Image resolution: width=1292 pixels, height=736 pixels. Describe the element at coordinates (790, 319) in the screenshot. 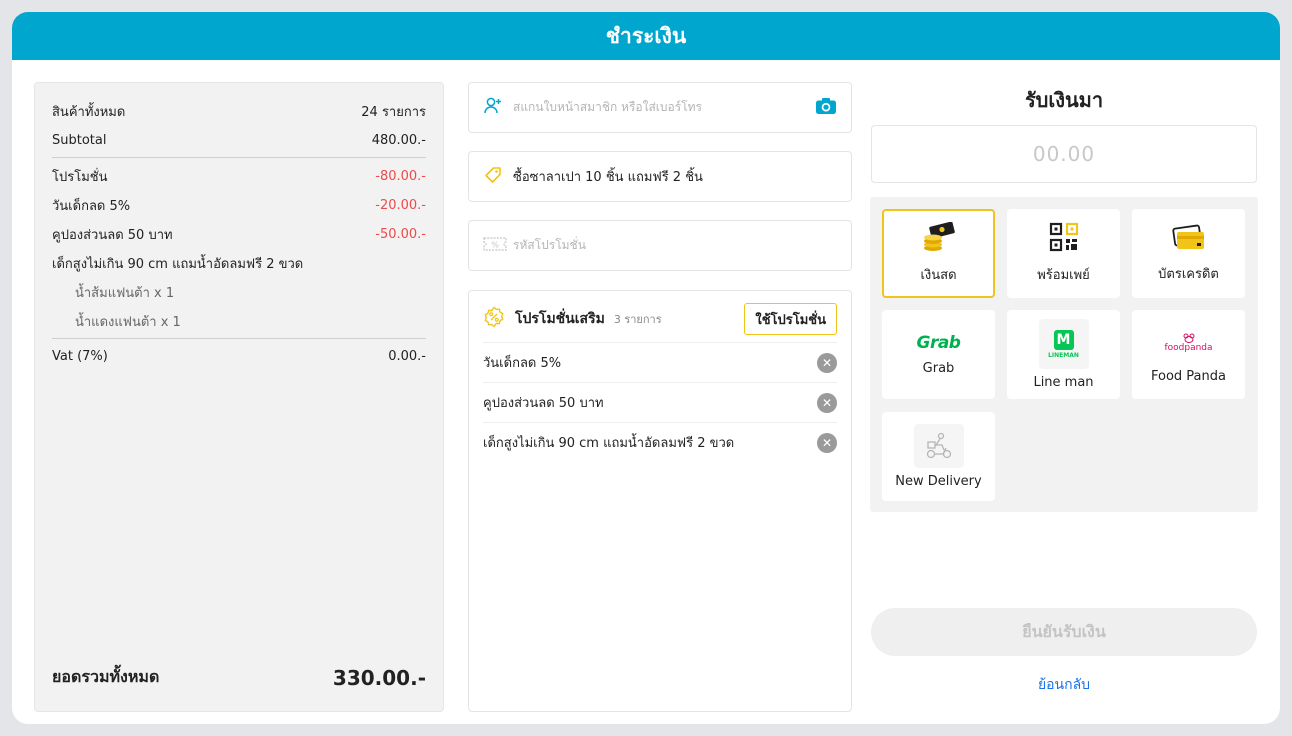

I see `apply-promotion-button: ใช้โปรโมชั่น` at that location.